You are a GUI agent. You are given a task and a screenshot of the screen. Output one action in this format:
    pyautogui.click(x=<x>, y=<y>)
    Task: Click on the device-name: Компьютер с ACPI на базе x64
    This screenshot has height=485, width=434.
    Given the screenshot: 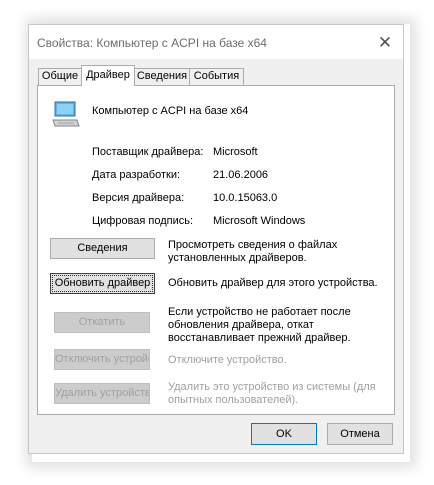 What is the action you would take?
    pyautogui.click(x=170, y=111)
    